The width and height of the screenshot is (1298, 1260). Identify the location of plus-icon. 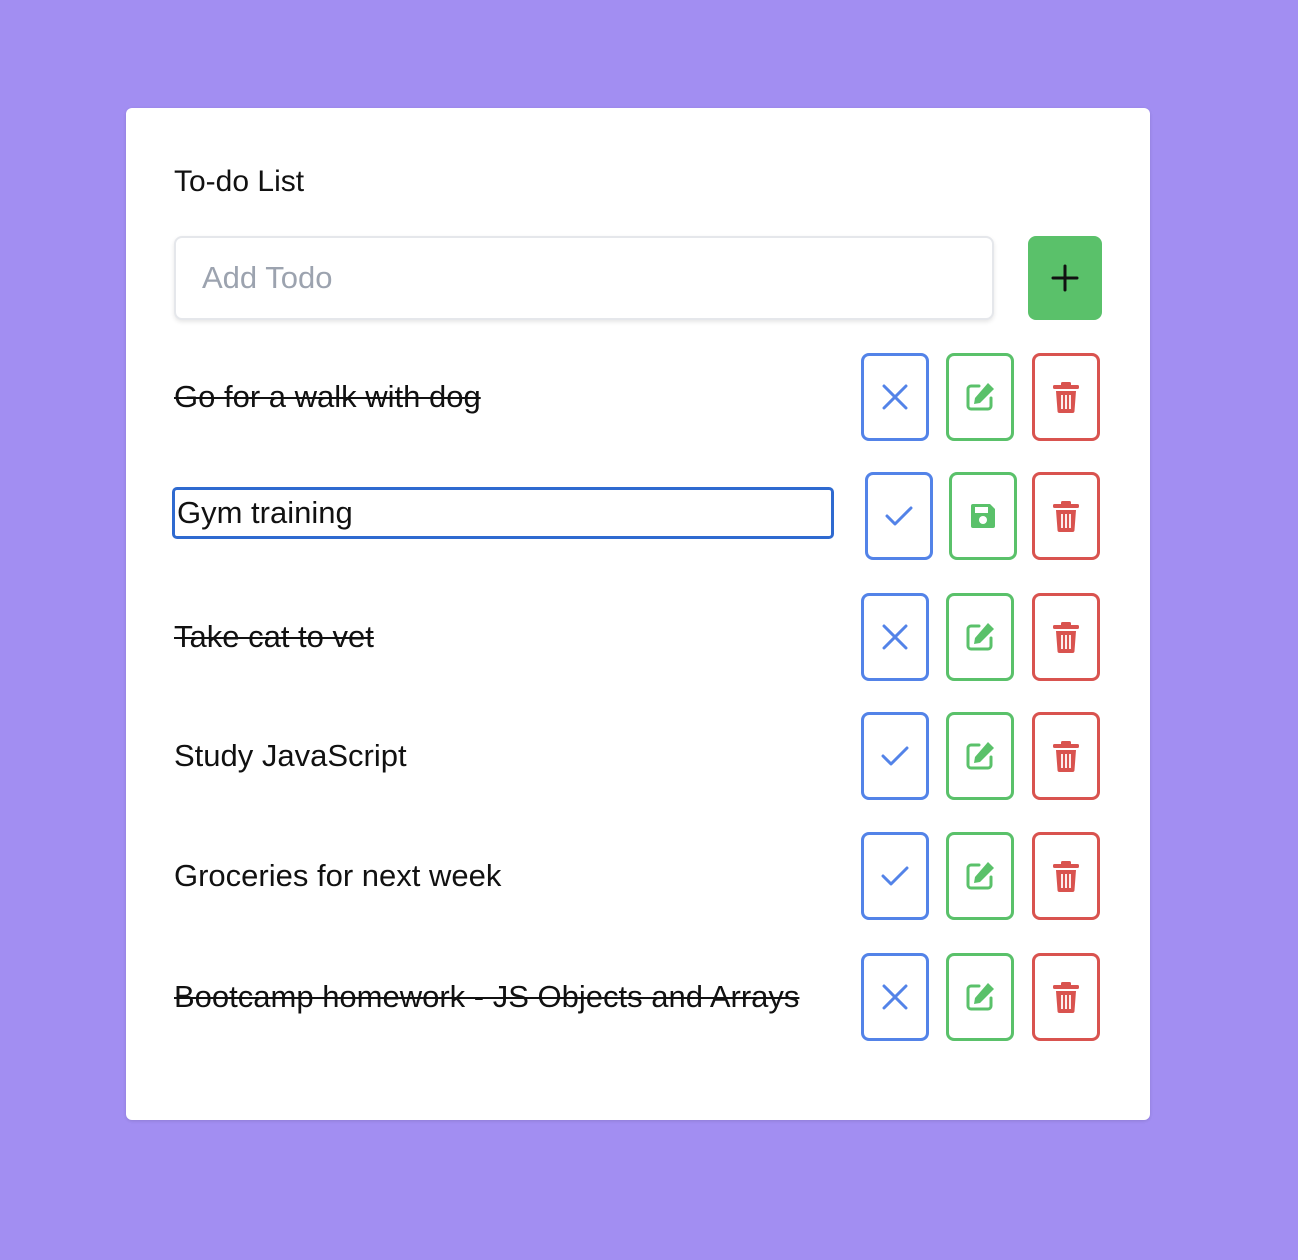
(1065, 278).